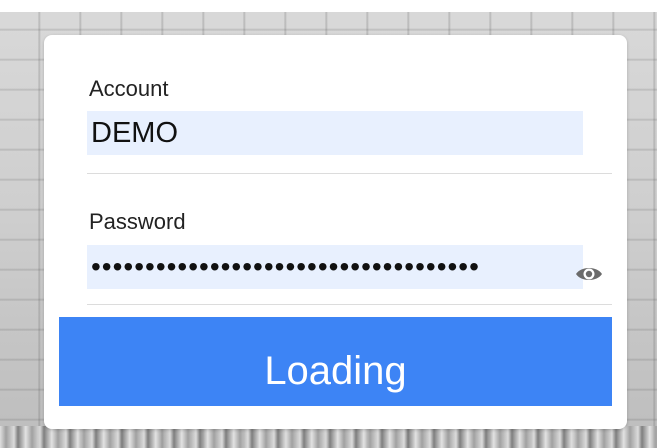 The image size is (657, 448). I want to click on password-divider, so click(349, 304).